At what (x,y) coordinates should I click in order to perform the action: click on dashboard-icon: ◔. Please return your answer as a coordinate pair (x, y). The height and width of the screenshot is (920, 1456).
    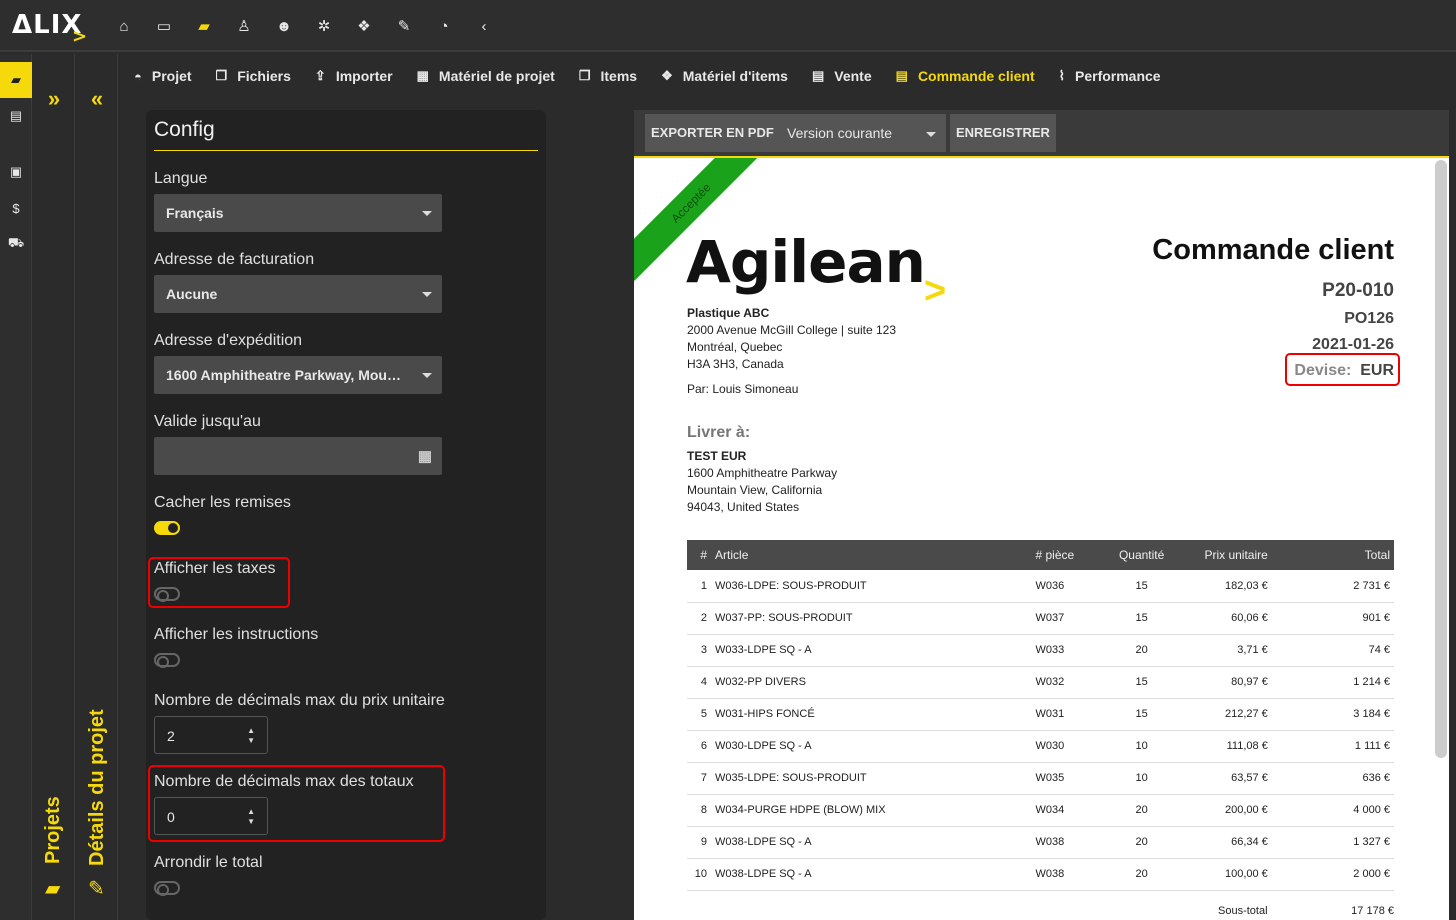
    Looking at the image, I should click on (444, 26).